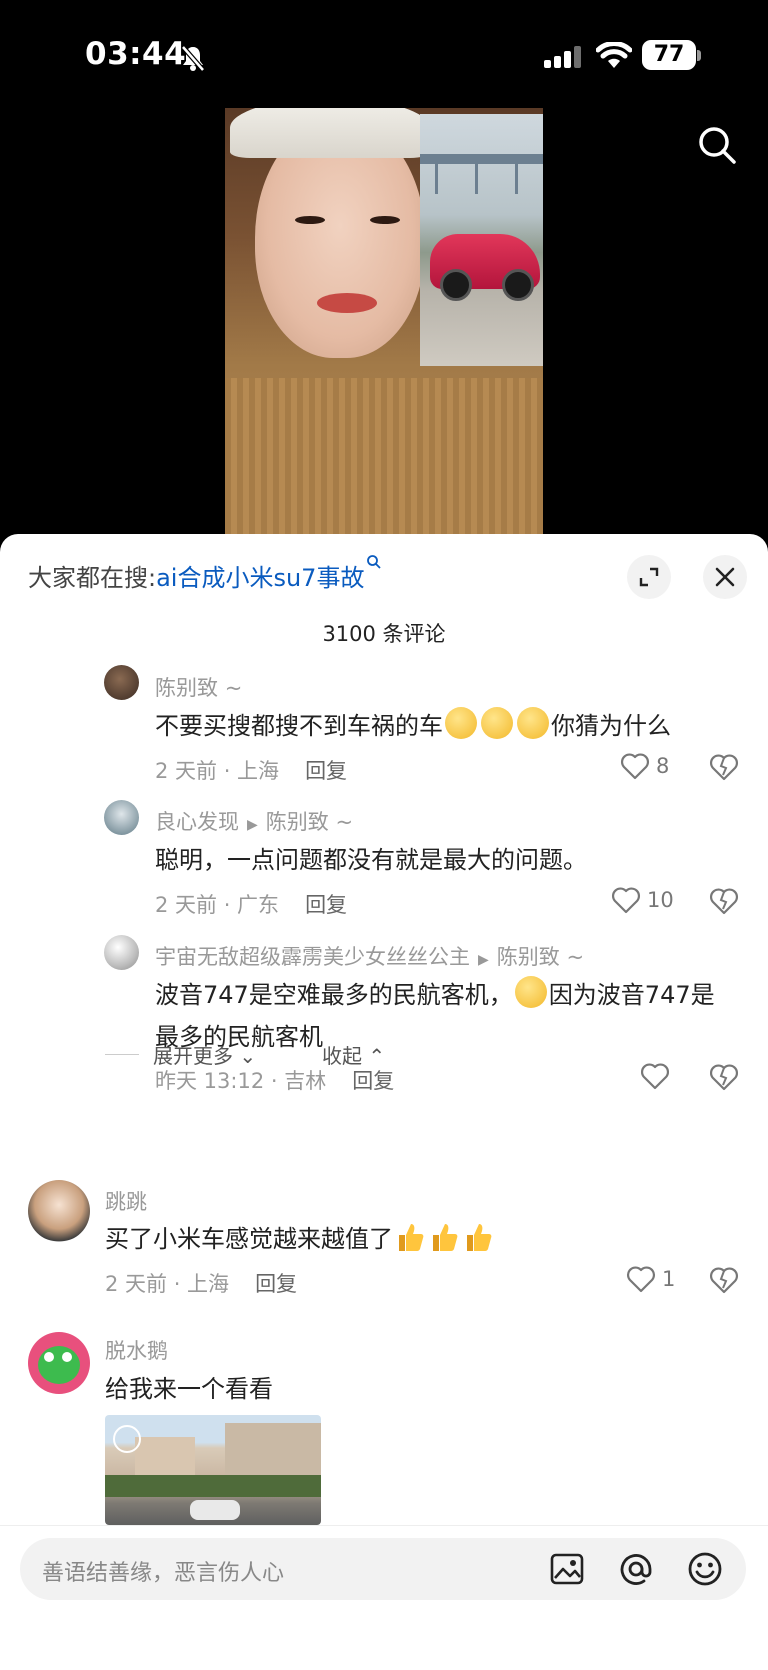 The width and height of the screenshot is (768, 1670). I want to click on comment-author: 脱水鹅, so click(136, 1350).